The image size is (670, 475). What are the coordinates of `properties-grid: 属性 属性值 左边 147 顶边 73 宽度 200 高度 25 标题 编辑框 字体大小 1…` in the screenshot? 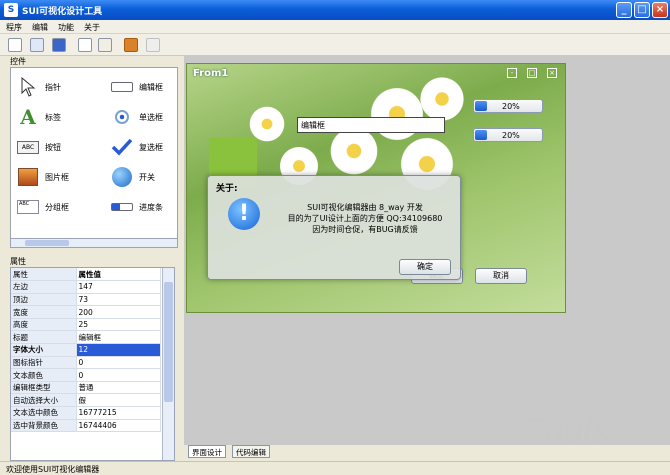 It's located at (92, 364).